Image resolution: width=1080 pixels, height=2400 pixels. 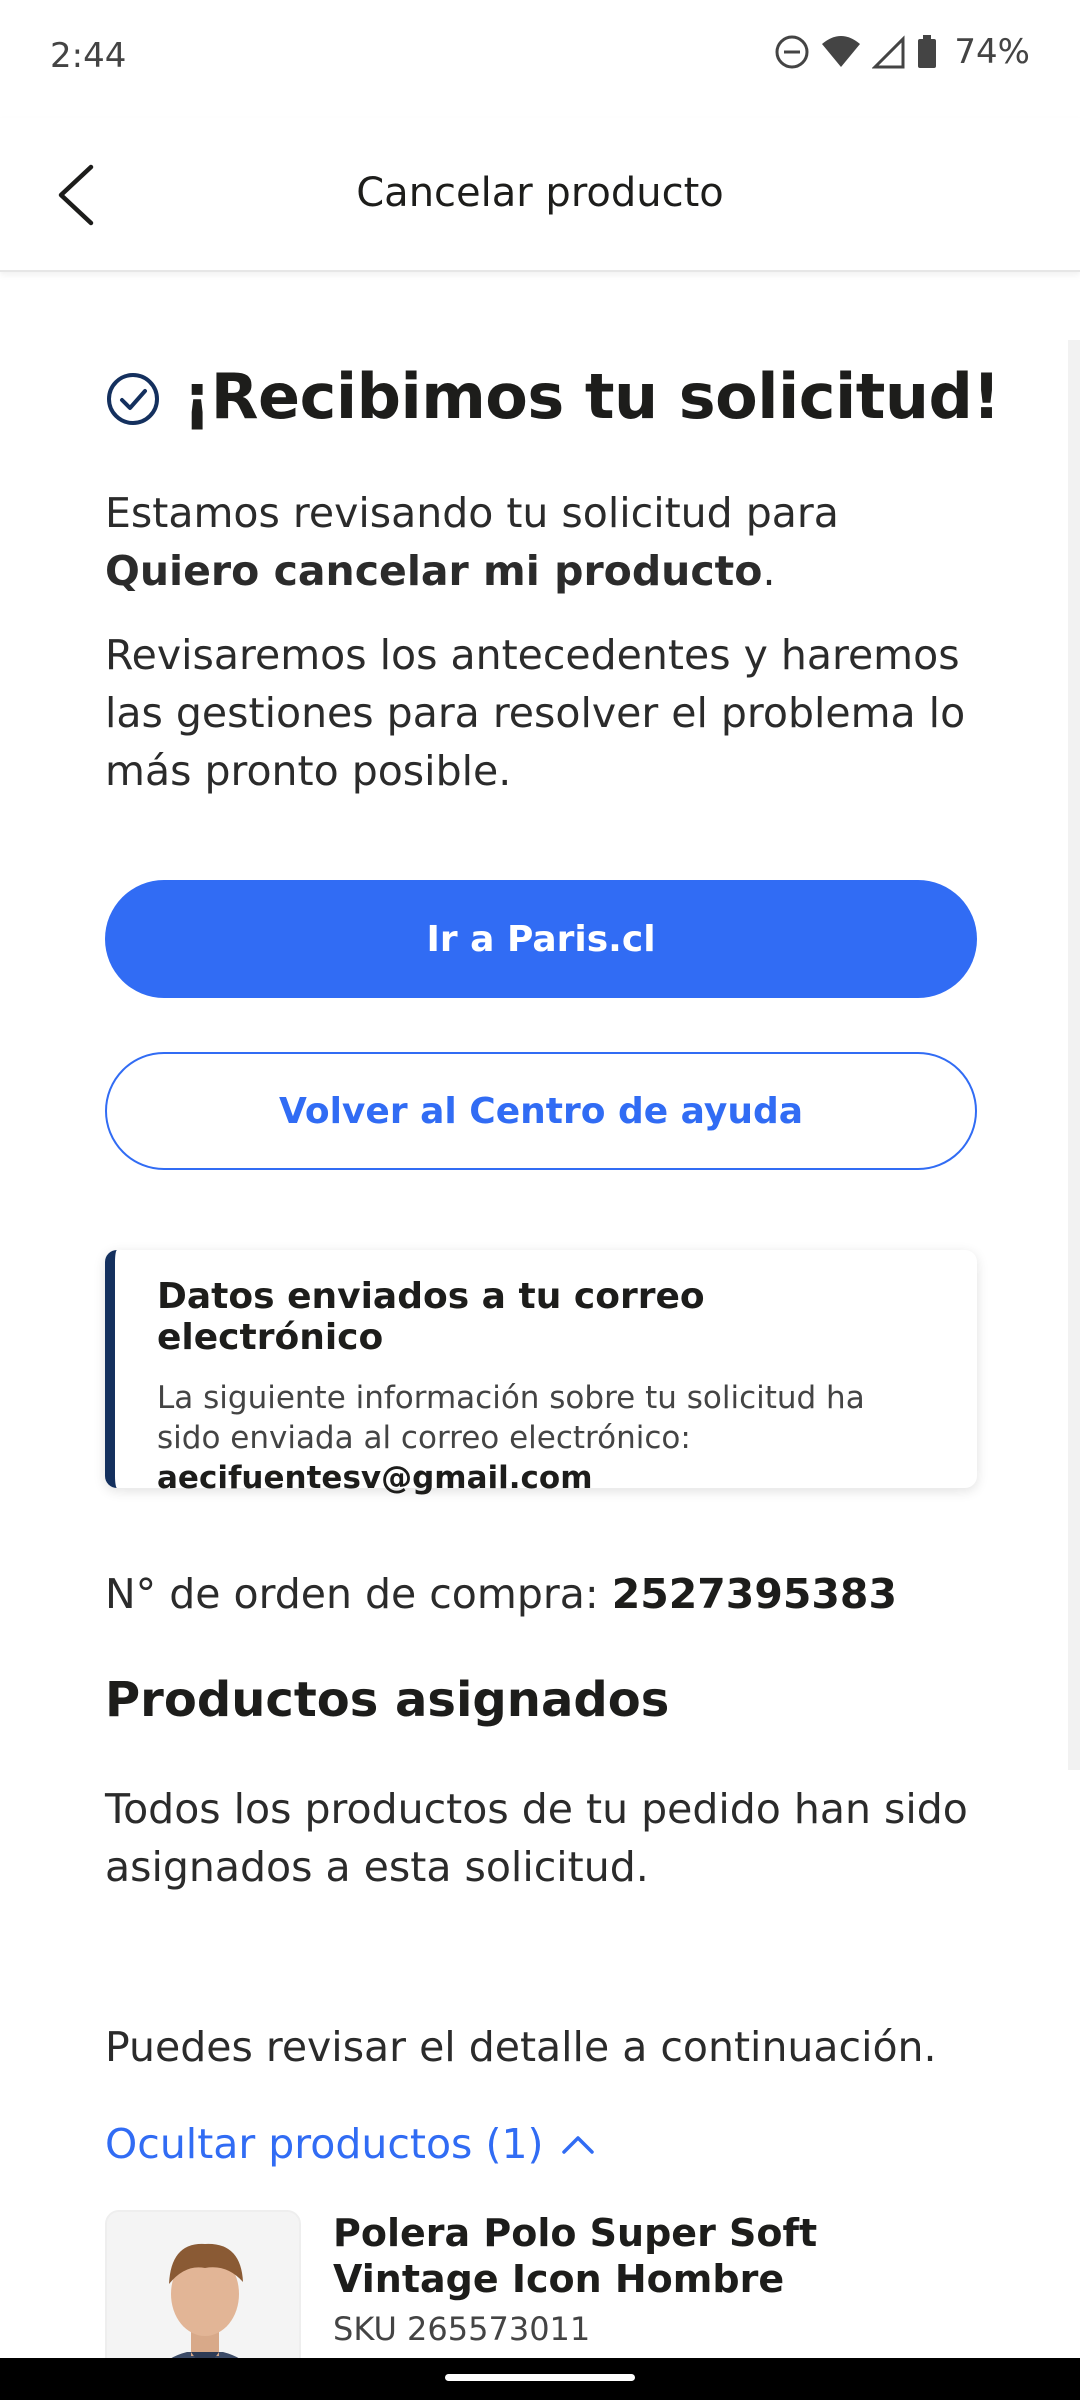 I want to click on product-sku: SKU 265573011, so click(x=462, y=2329).